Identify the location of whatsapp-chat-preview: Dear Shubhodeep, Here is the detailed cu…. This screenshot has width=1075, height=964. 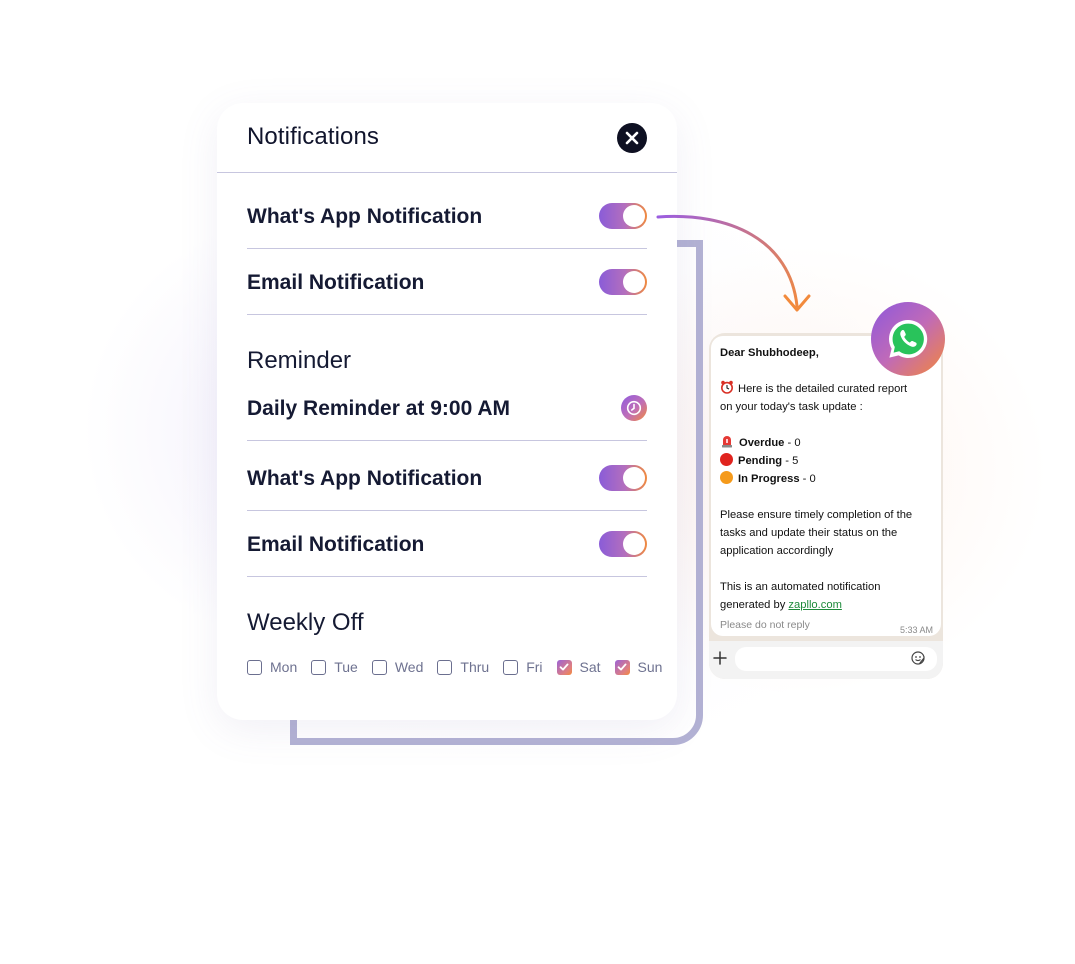
(826, 506).